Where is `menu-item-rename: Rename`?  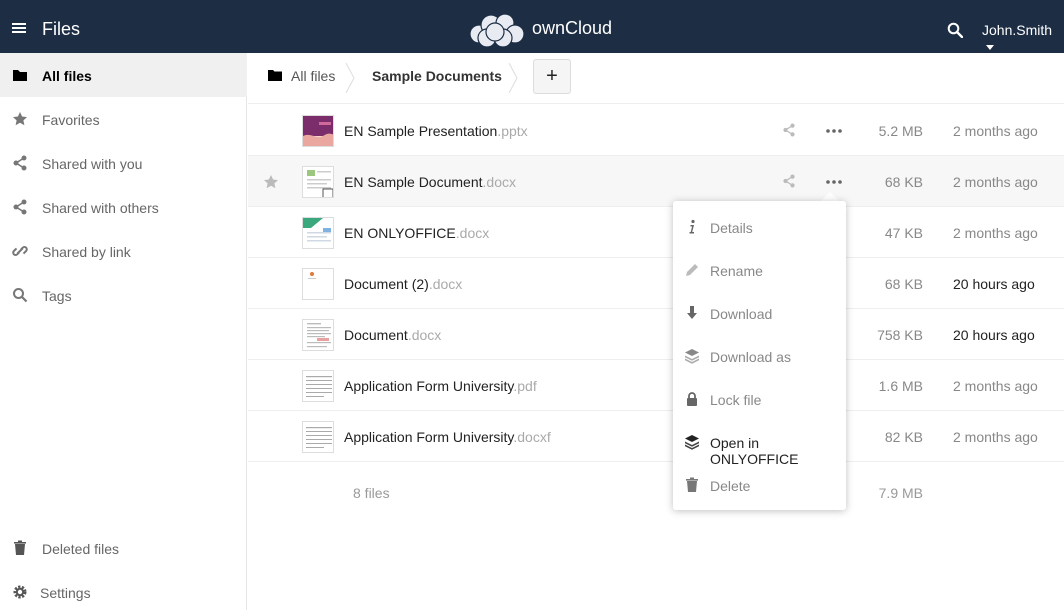 menu-item-rename: Rename is located at coordinates (759, 270).